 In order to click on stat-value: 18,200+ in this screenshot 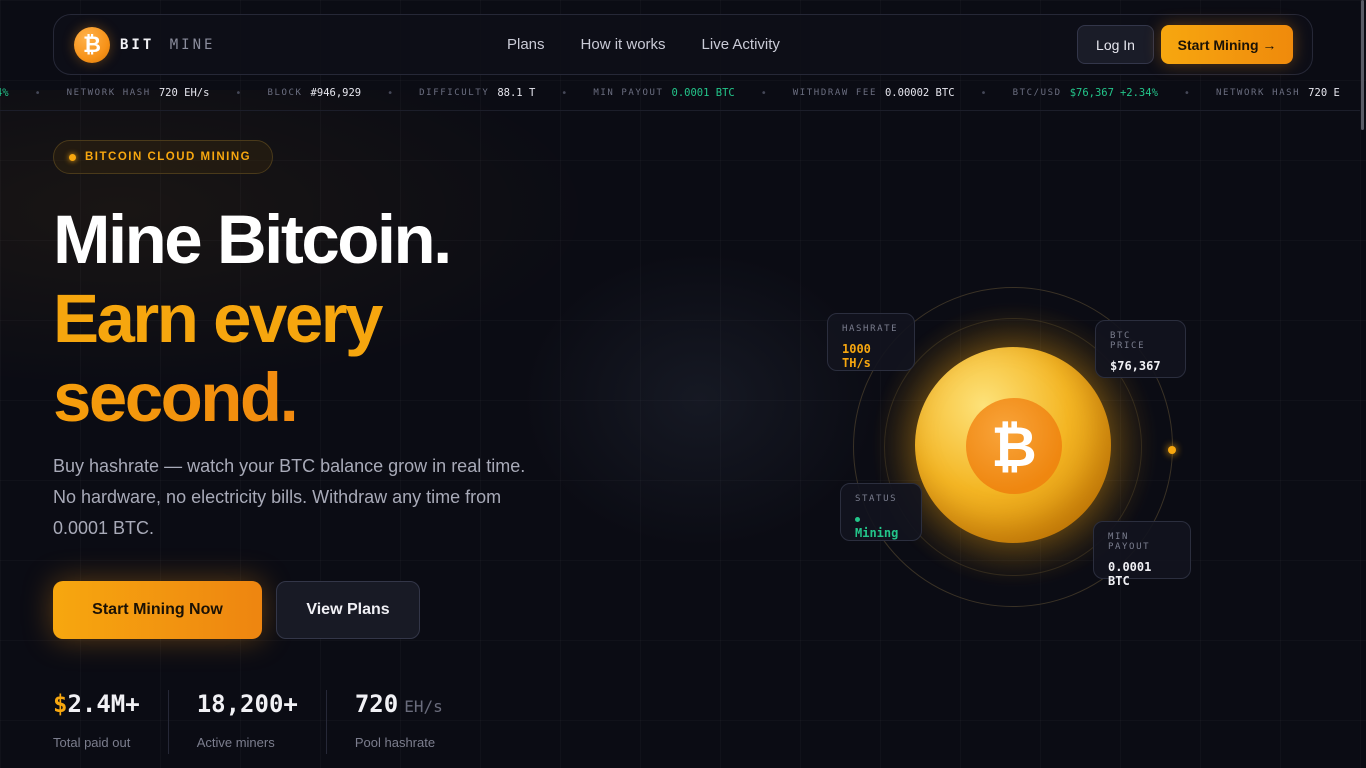, I will do `click(247, 707)`.